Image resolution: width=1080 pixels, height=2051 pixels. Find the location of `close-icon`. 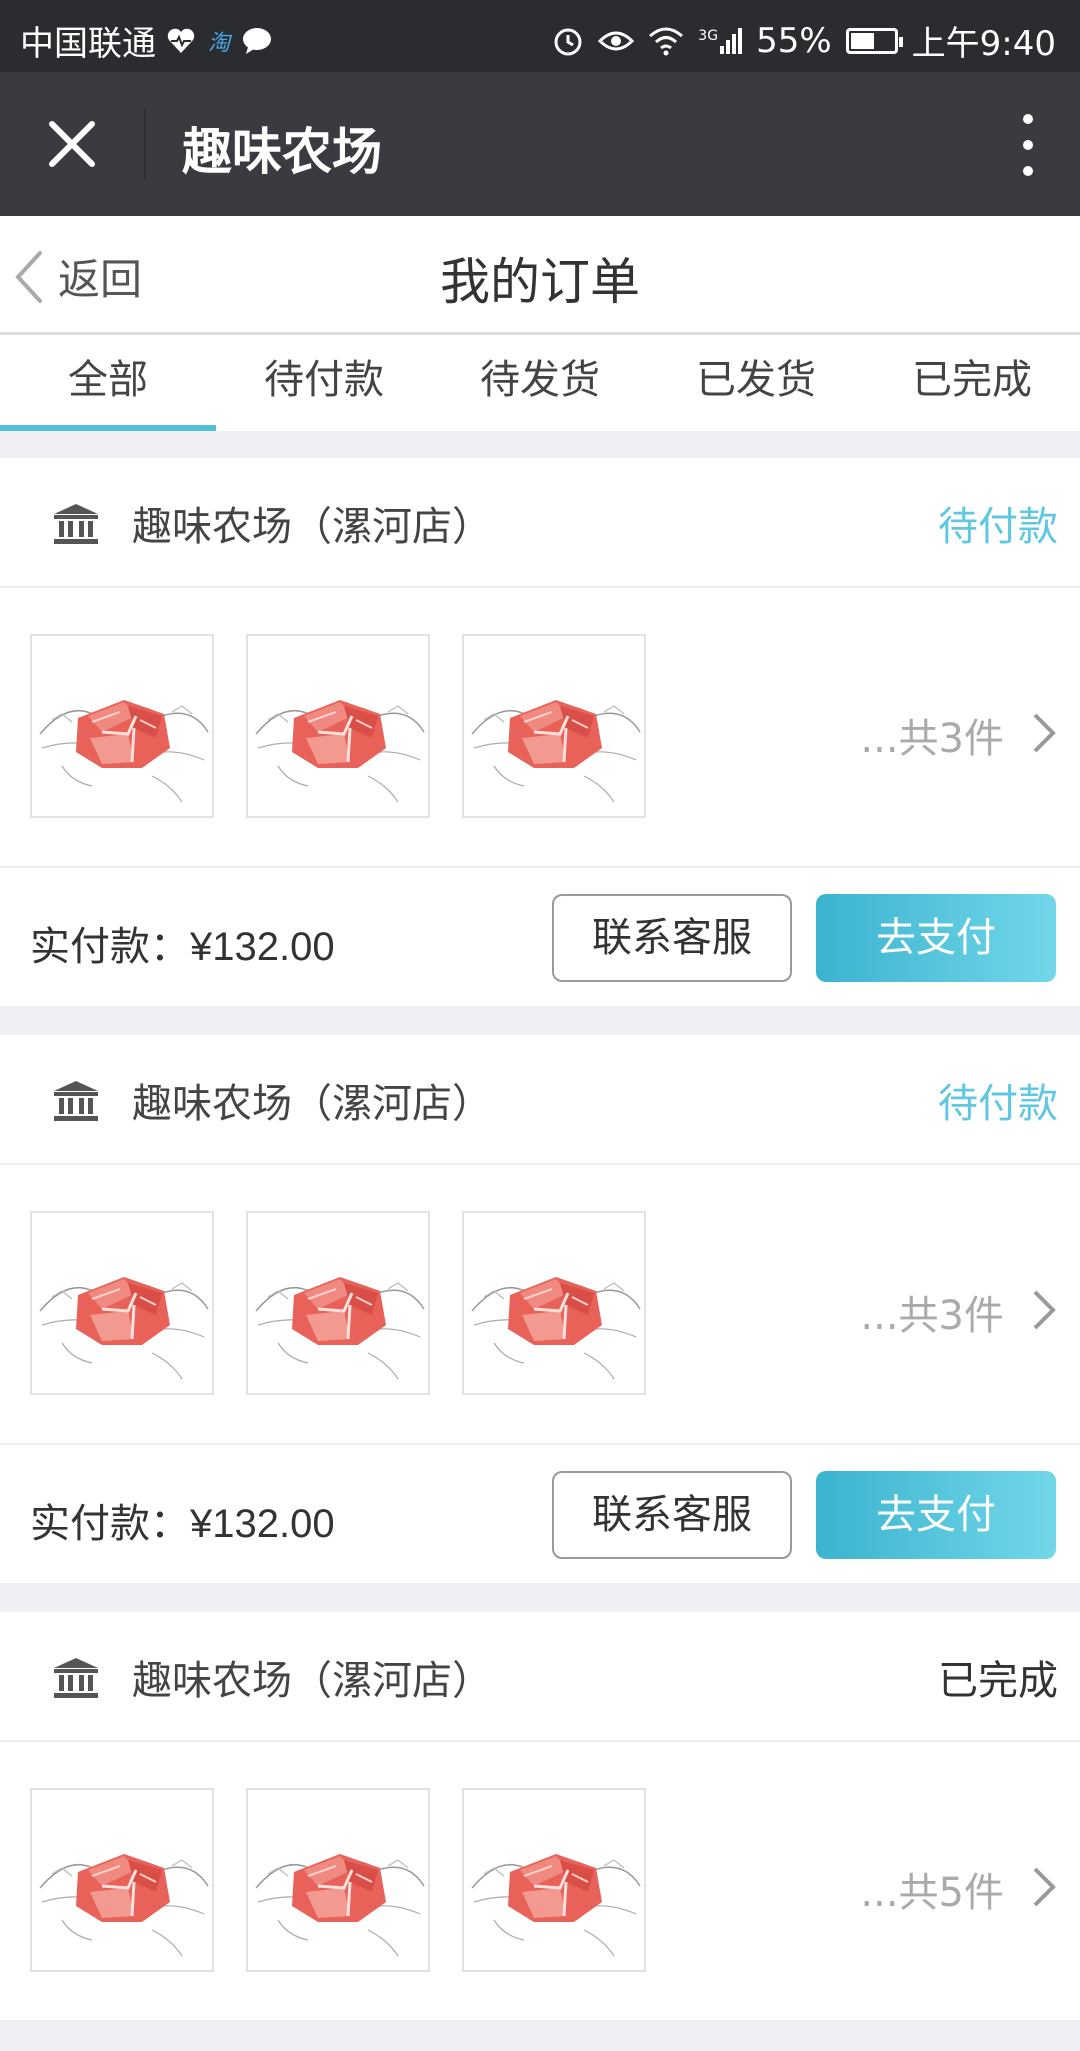

close-icon is located at coordinates (72, 144).